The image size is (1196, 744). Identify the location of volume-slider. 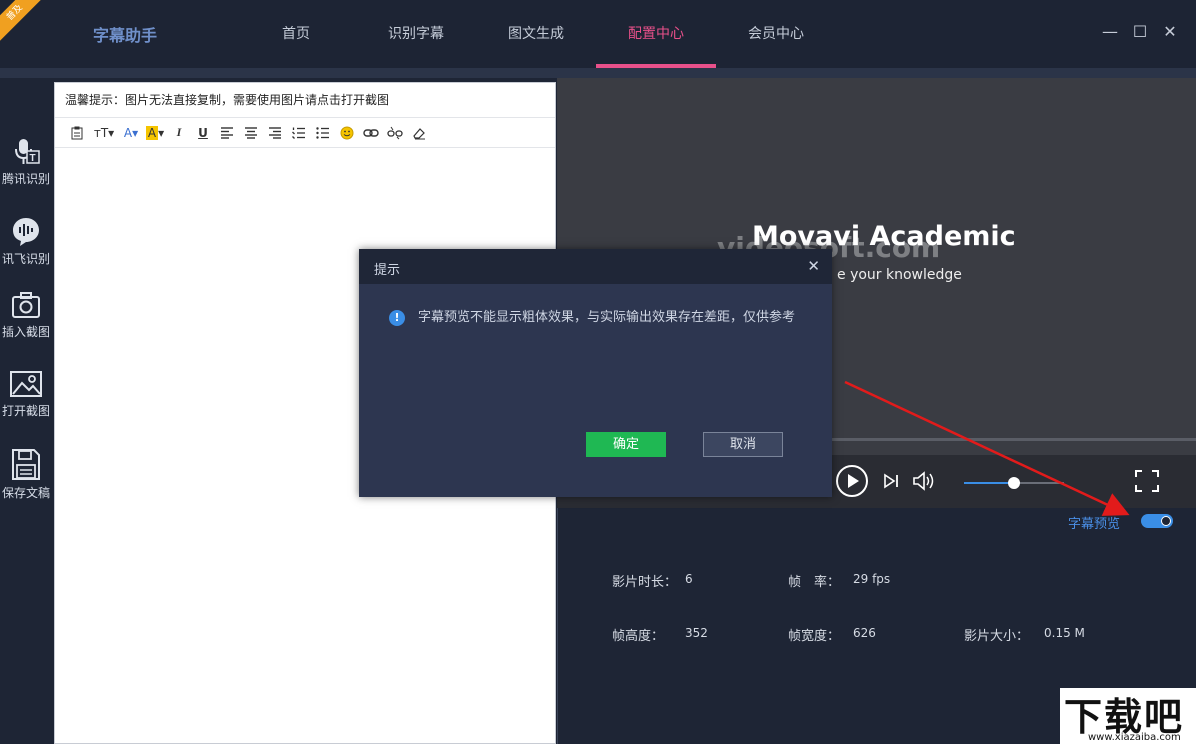
(1014, 483).